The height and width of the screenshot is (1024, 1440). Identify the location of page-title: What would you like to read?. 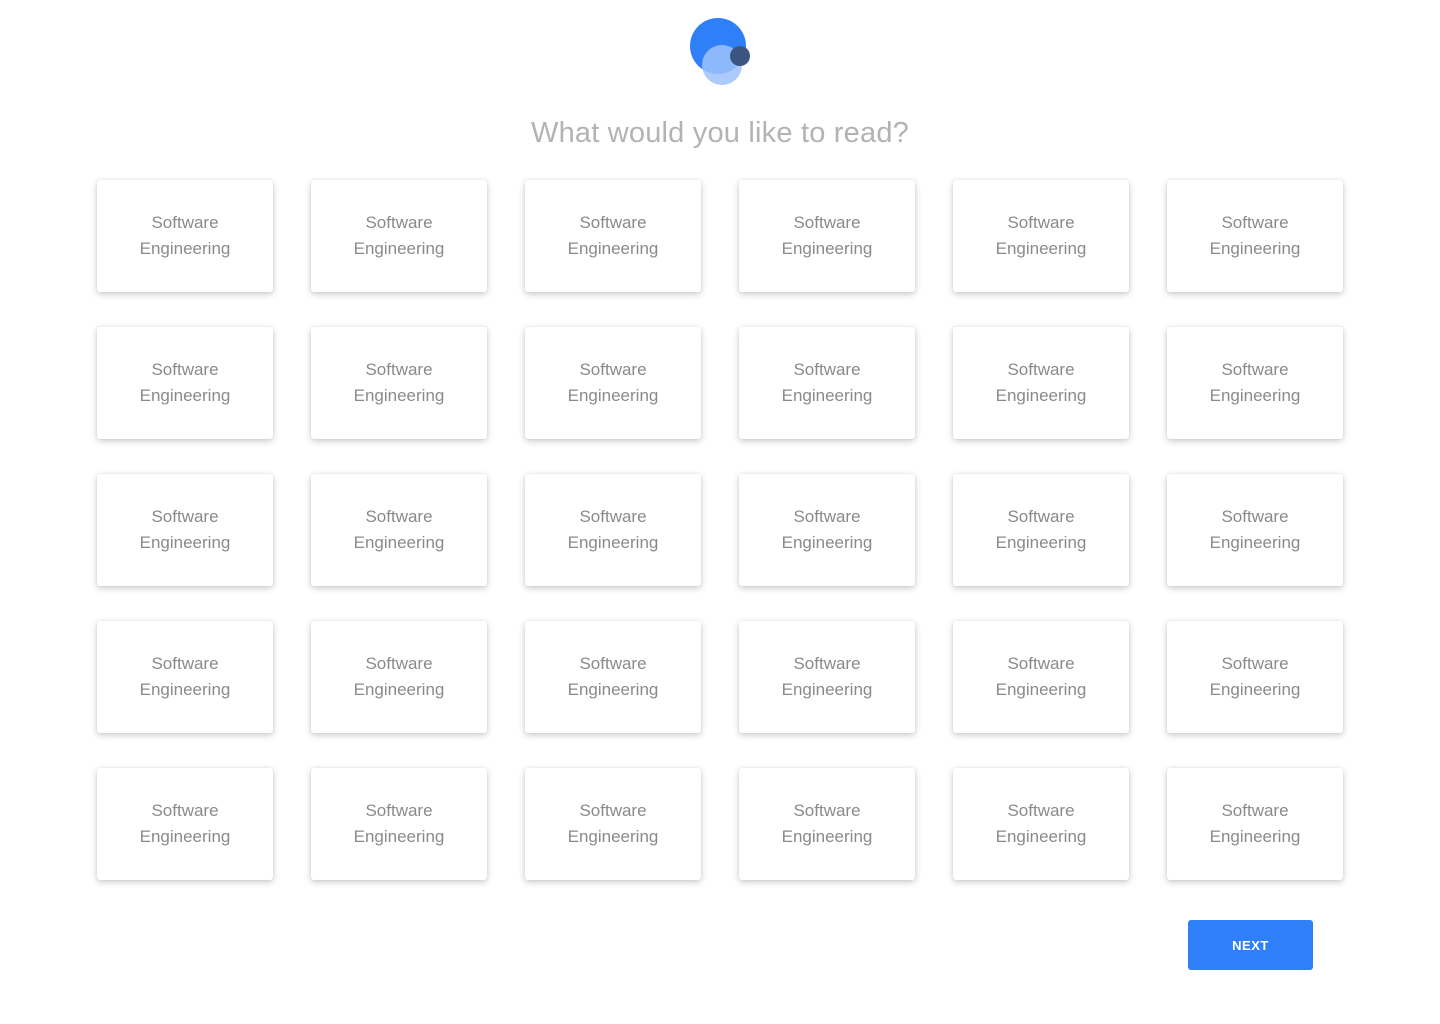
(720, 133).